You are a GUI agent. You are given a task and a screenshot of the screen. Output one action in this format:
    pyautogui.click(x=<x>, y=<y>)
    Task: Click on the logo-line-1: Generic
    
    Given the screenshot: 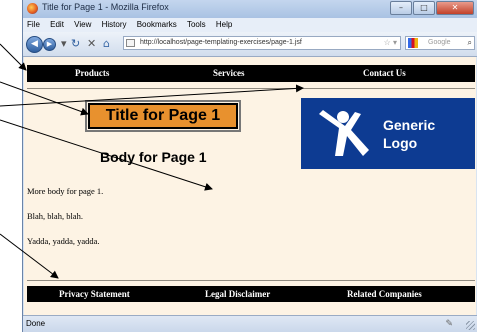 What is the action you would take?
    pyautogui.click(x=409, y=125)
    